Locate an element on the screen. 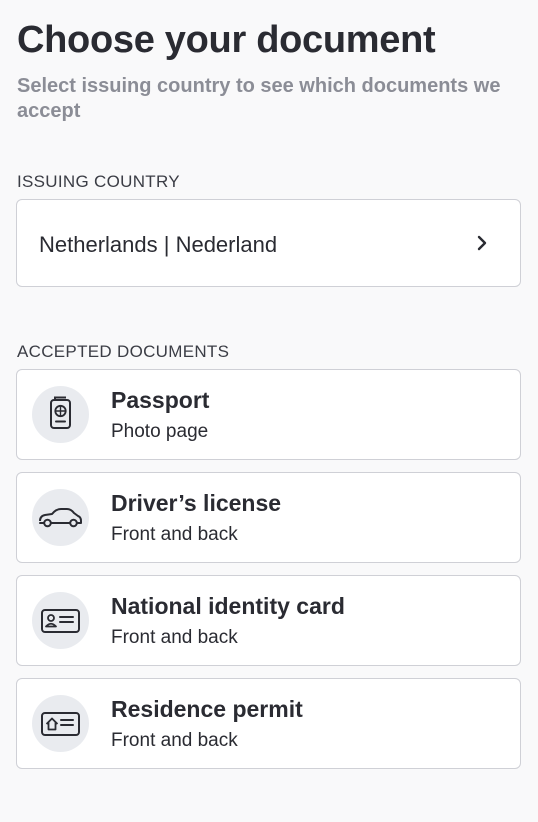  document-option-residence-permit: Residence permit Front and back is located at coordinates (268, 723).